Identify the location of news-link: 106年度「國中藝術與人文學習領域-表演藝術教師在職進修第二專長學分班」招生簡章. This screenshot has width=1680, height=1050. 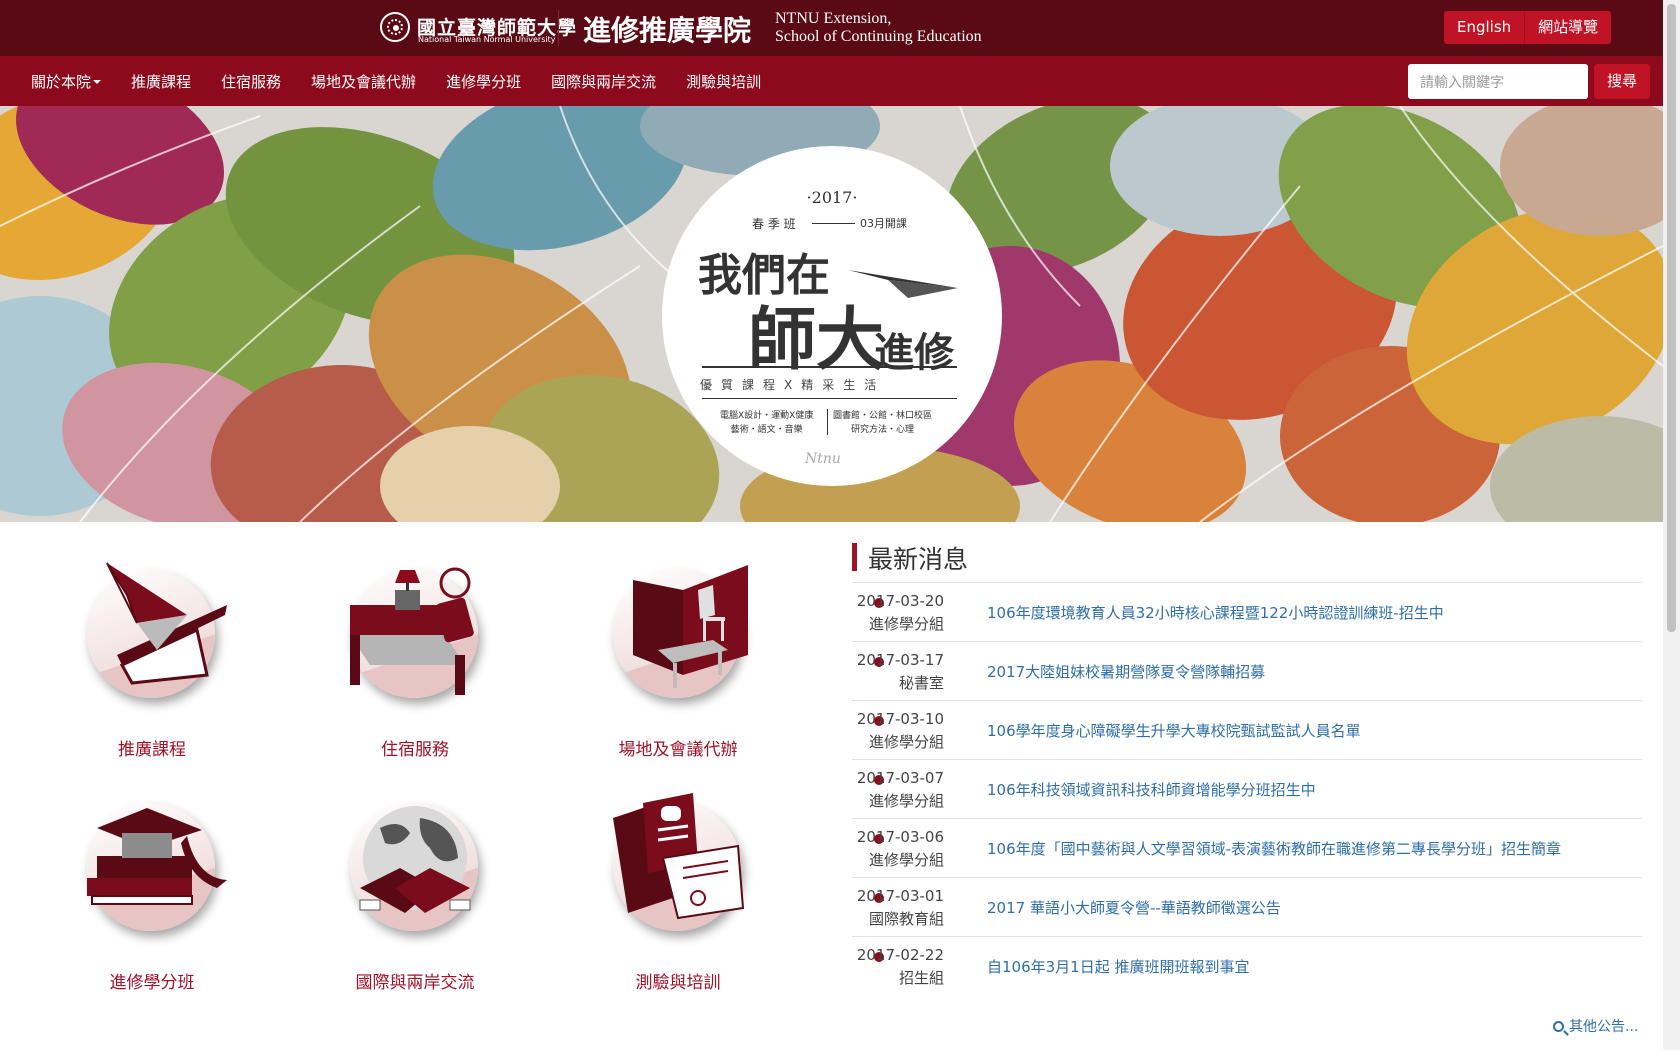
(1274, 848).